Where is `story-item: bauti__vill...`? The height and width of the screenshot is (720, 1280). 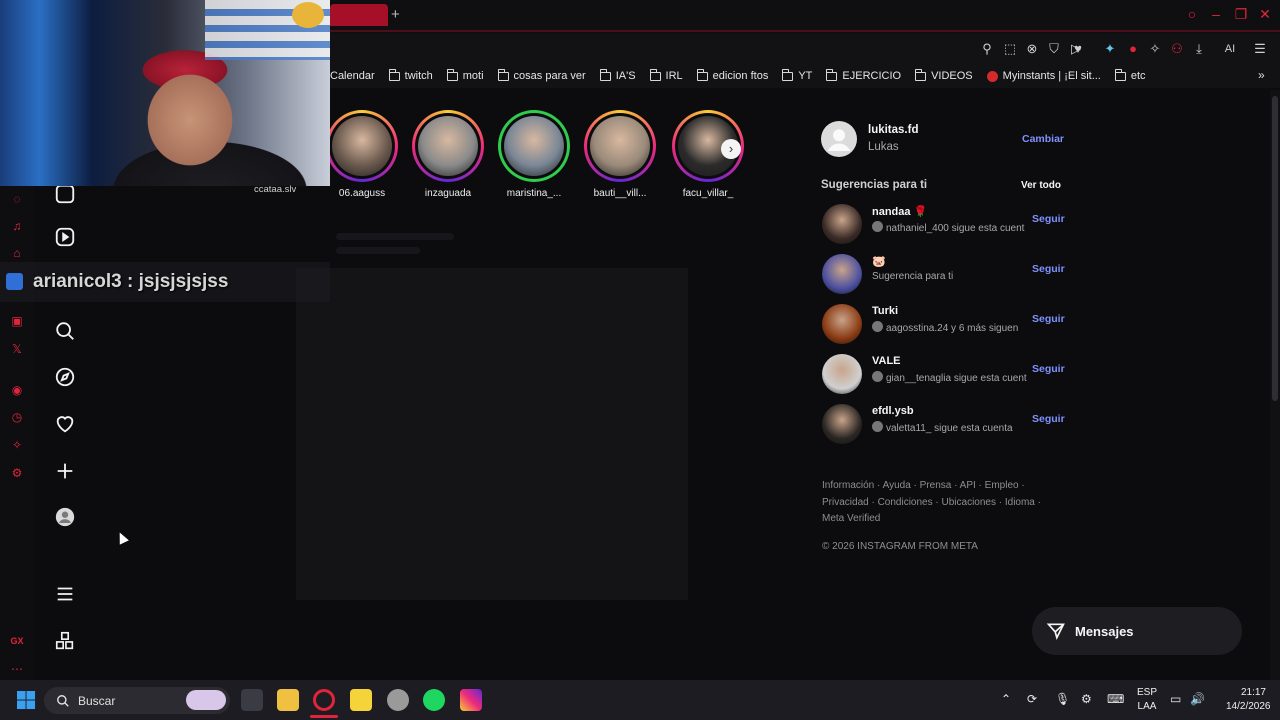
story-item: bauti__vill... is located at coordinates (620, 154).